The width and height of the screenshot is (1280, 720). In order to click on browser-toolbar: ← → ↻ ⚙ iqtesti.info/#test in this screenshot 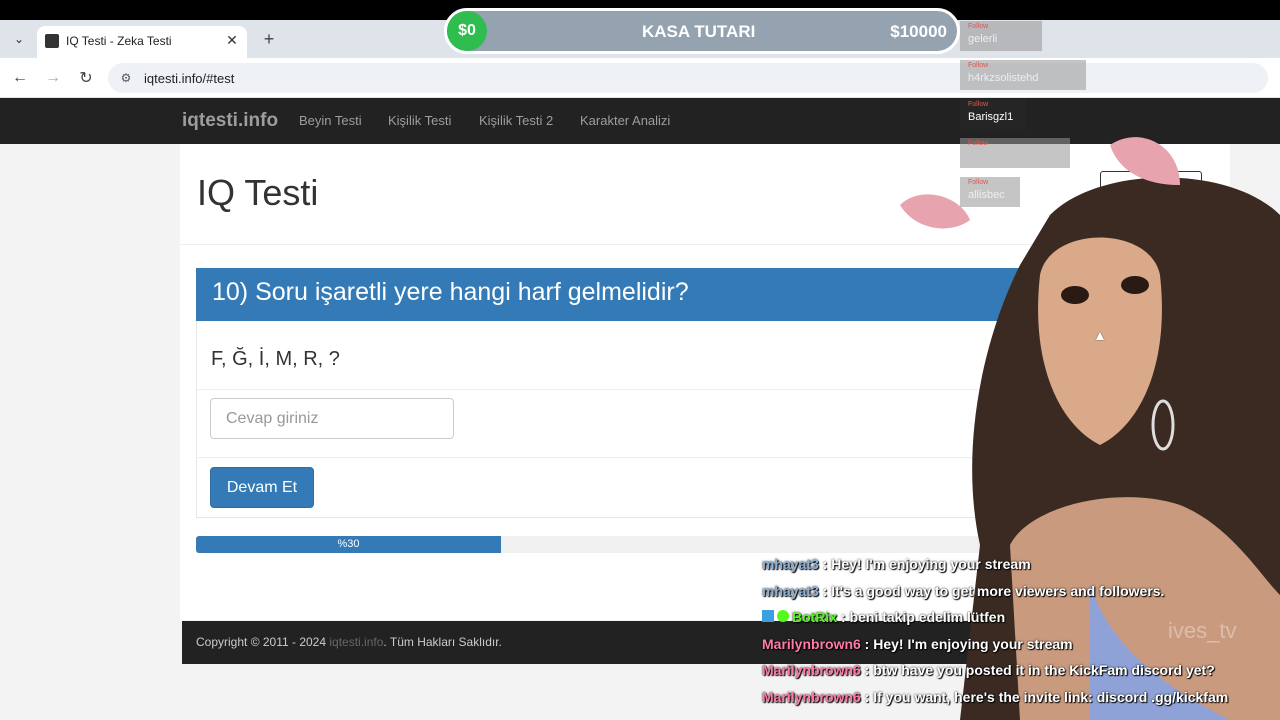, I will do `click(640, 78)`.